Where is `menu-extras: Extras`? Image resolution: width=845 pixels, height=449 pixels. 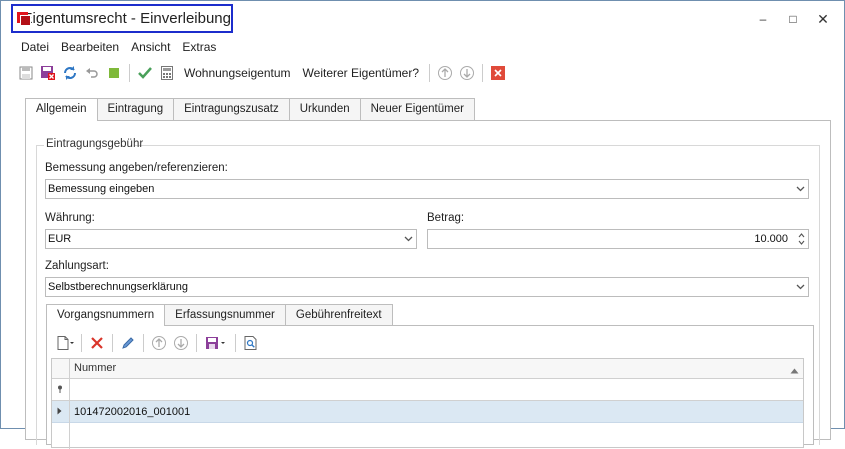
menu-extras: Extras is located at coordinates (199, 47).